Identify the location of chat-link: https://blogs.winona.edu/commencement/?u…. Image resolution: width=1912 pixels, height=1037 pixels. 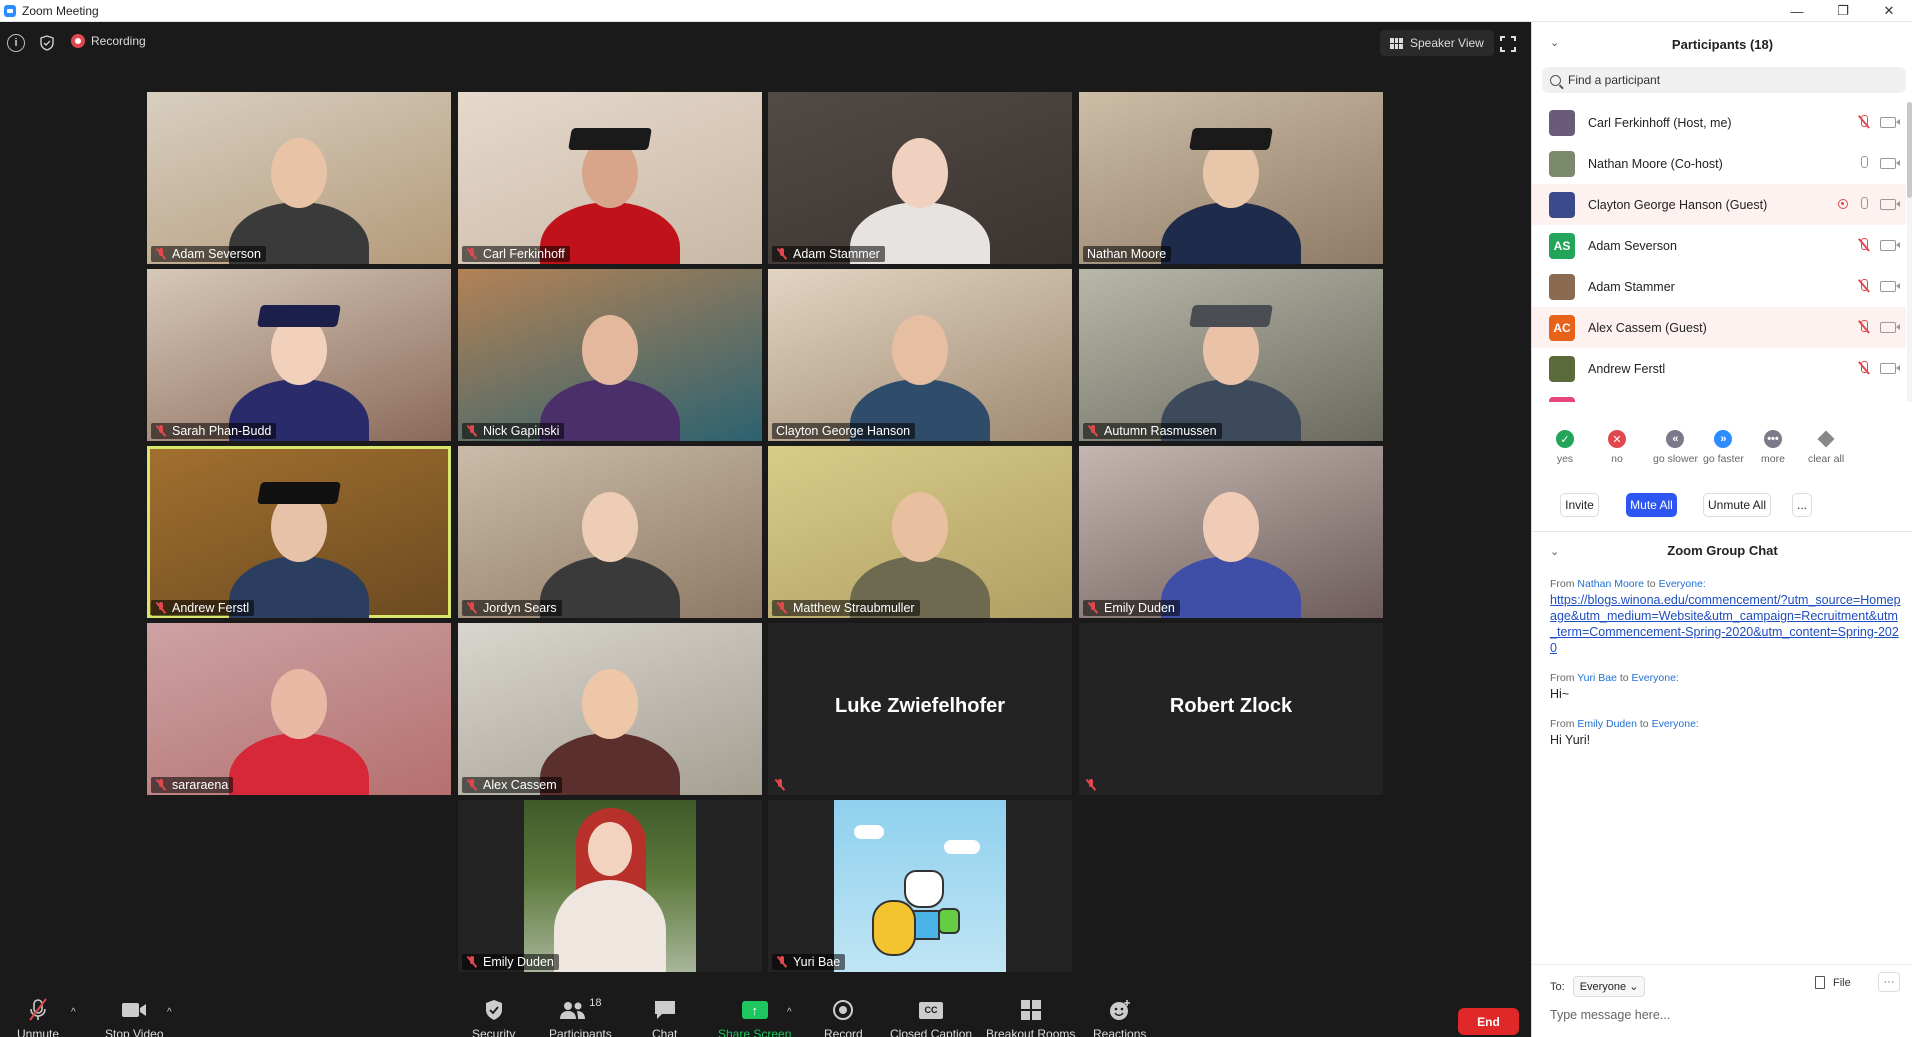
(1726, 624).